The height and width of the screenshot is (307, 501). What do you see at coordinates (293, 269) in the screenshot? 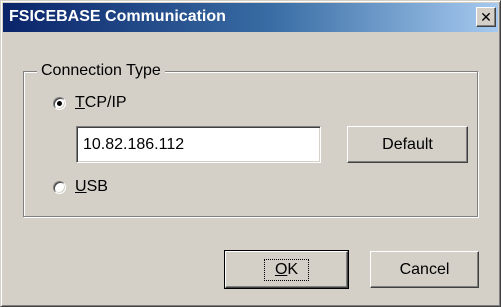
I see `ok-rest: K` at bounding box center [293, 269].